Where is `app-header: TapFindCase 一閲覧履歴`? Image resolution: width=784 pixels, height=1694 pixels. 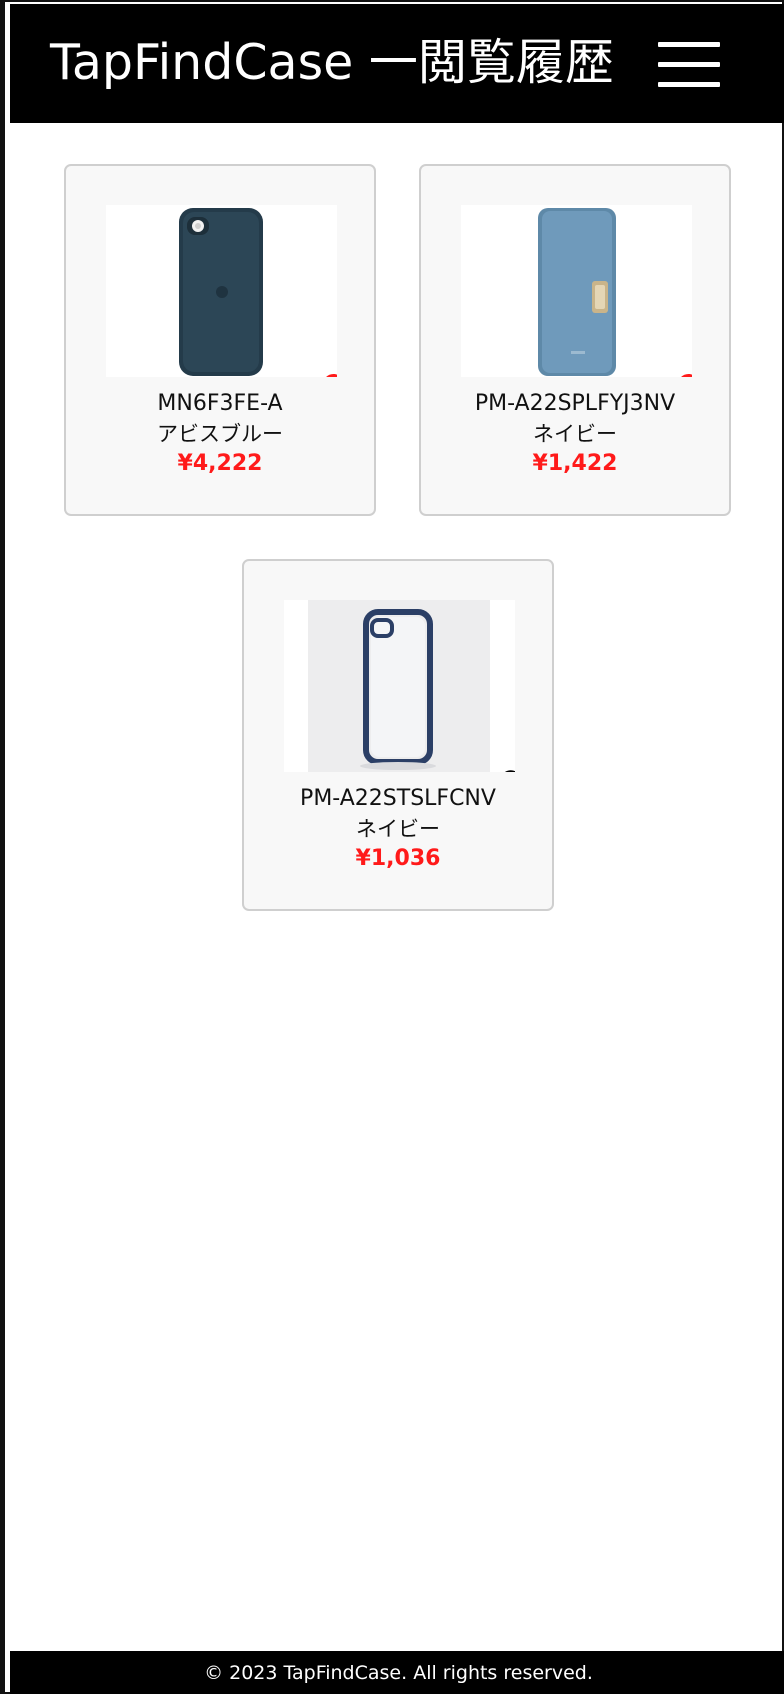 app-header: TapFindCase 一閲覧履歴 is located at coordinates (397, 63).